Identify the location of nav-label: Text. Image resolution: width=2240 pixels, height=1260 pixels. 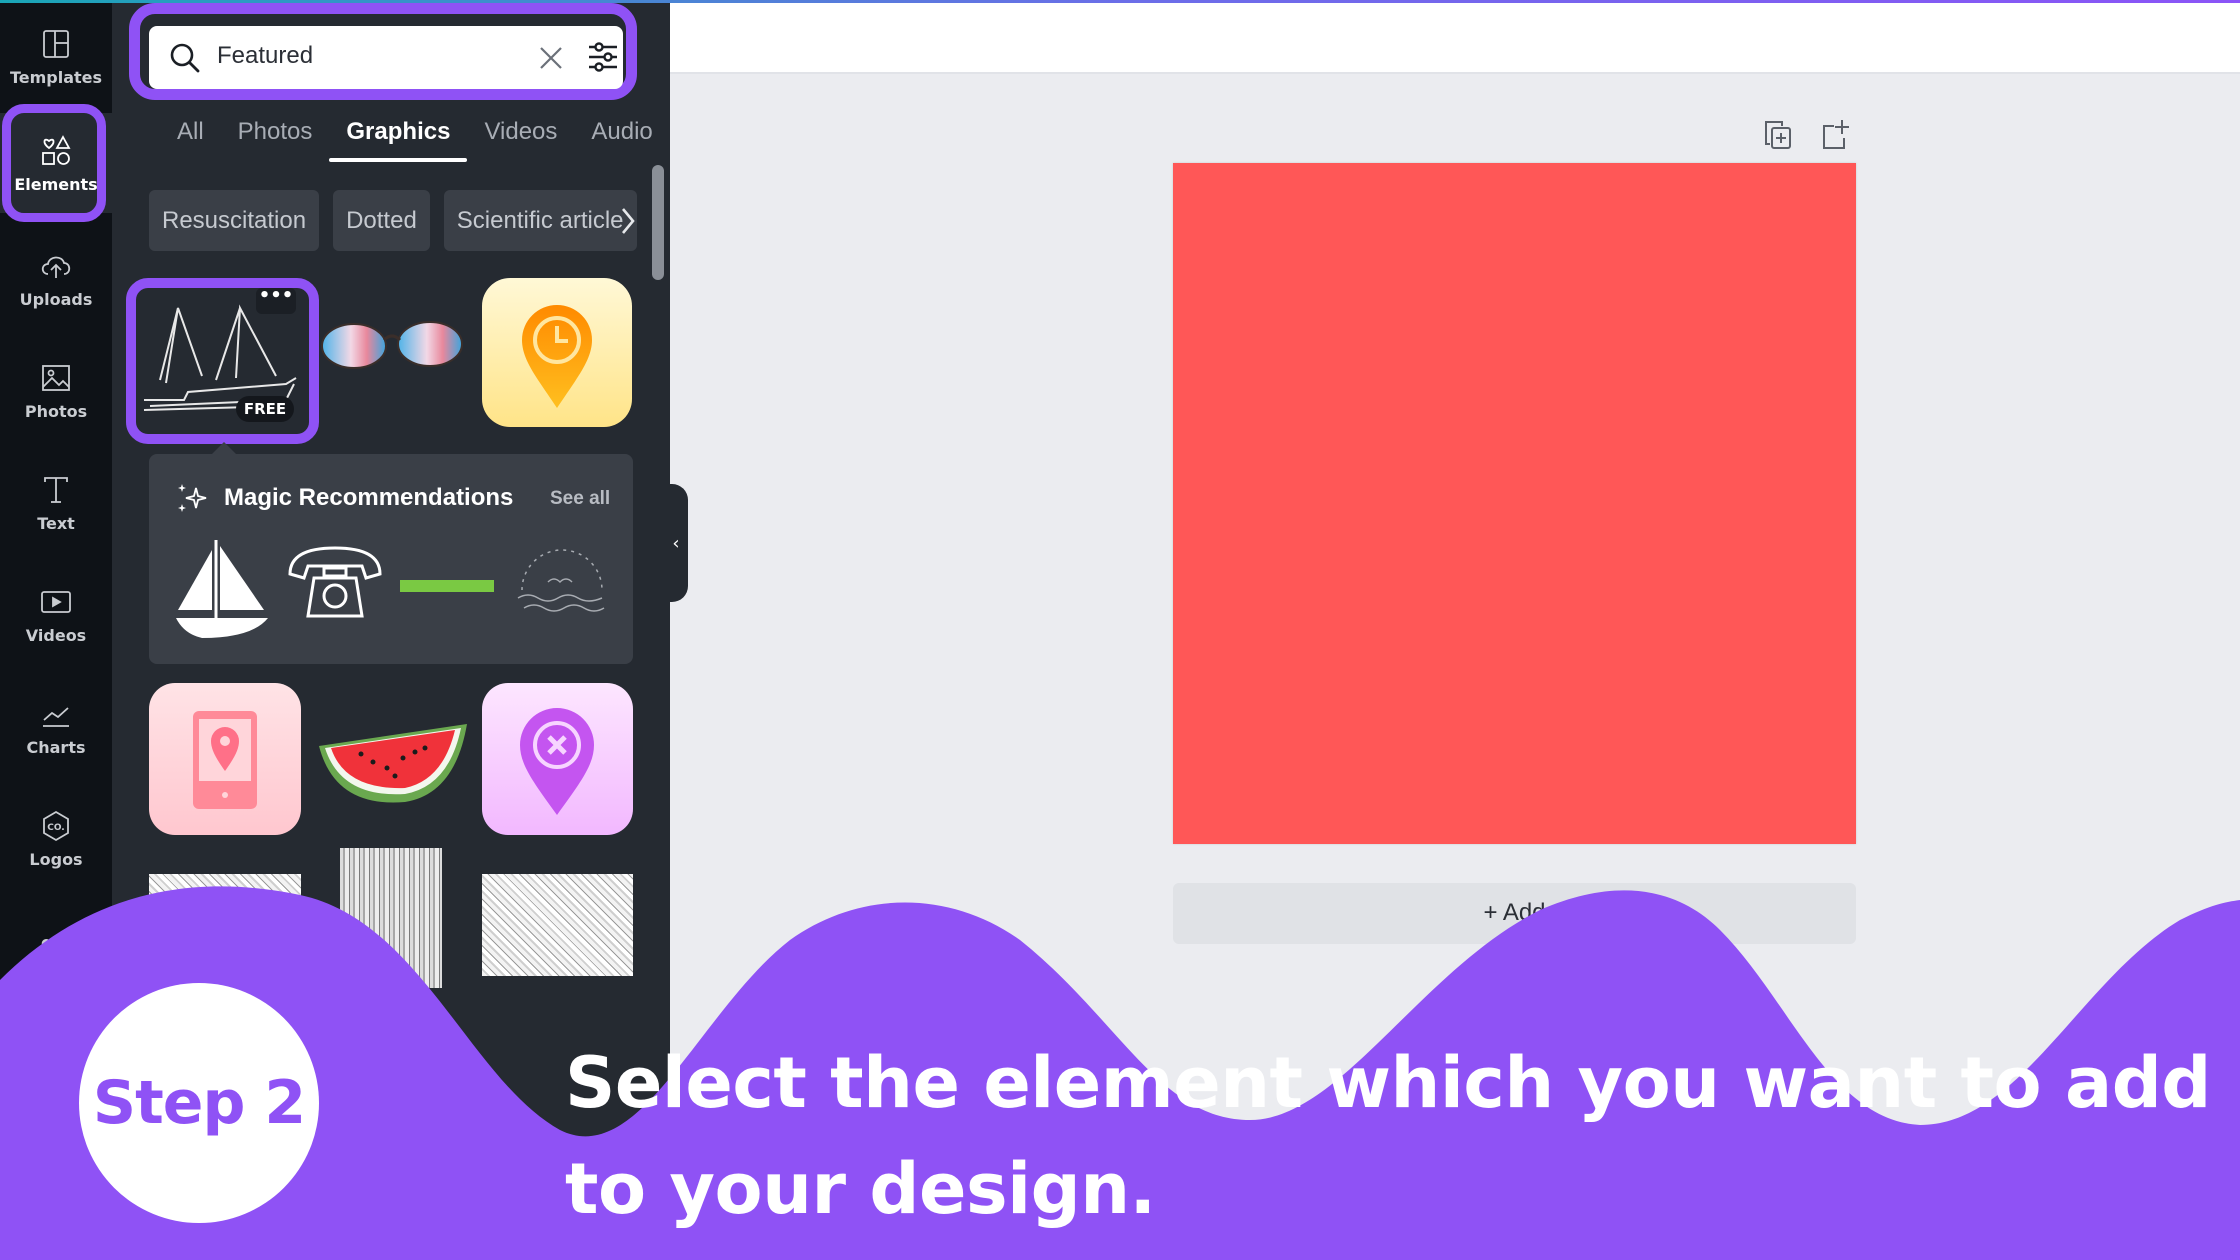
(56, 523).